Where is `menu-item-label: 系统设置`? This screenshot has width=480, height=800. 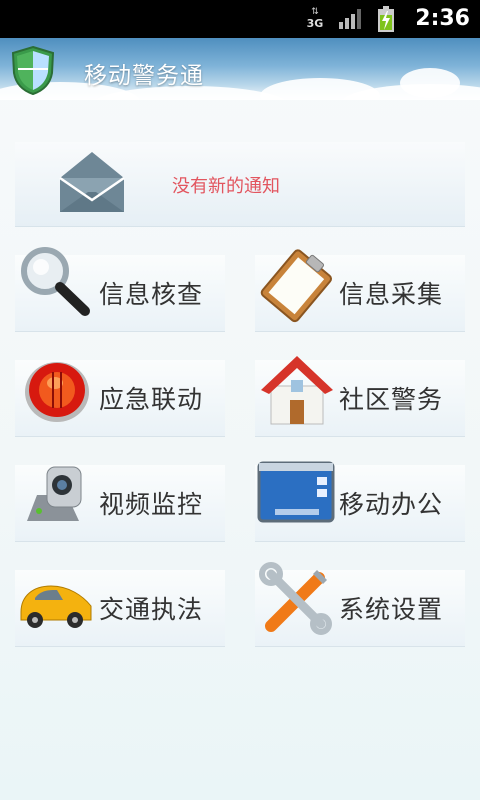 menu-item-label: 系统设置 is located at coordinates (391, 609).